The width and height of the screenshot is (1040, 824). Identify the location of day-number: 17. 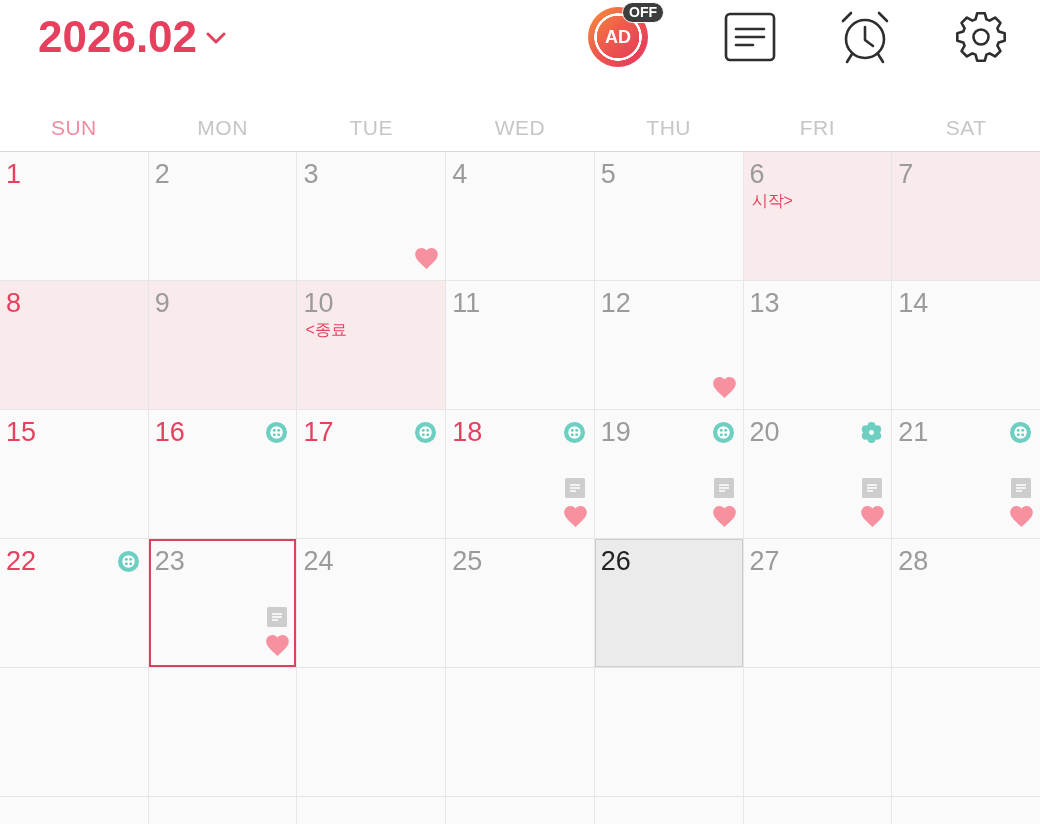
(318, 432).